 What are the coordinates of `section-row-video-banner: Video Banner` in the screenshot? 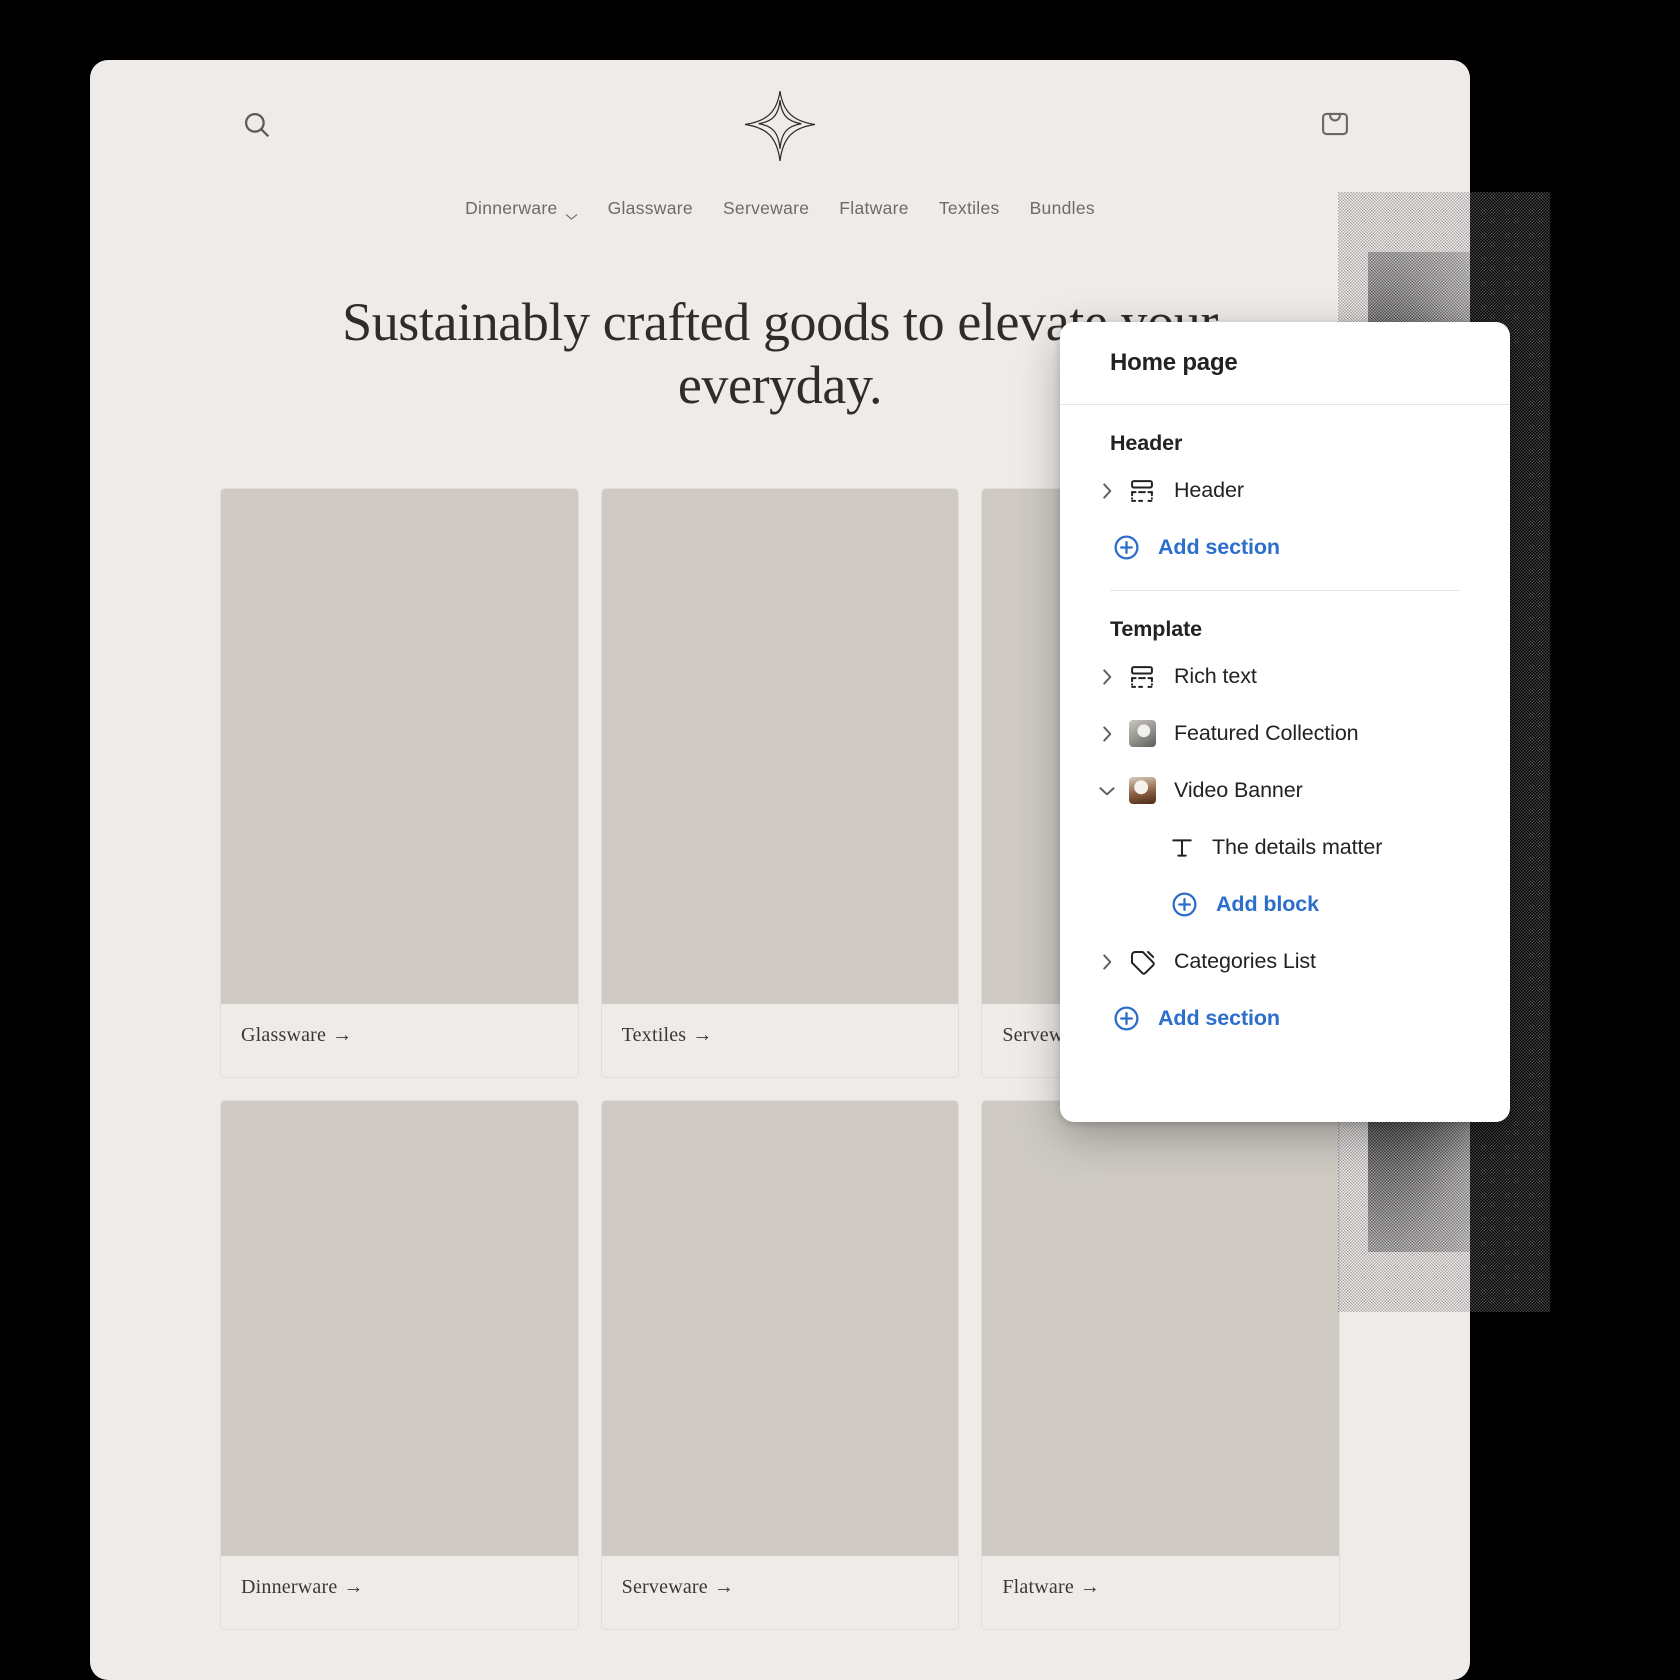 It's located at (1285, 790).